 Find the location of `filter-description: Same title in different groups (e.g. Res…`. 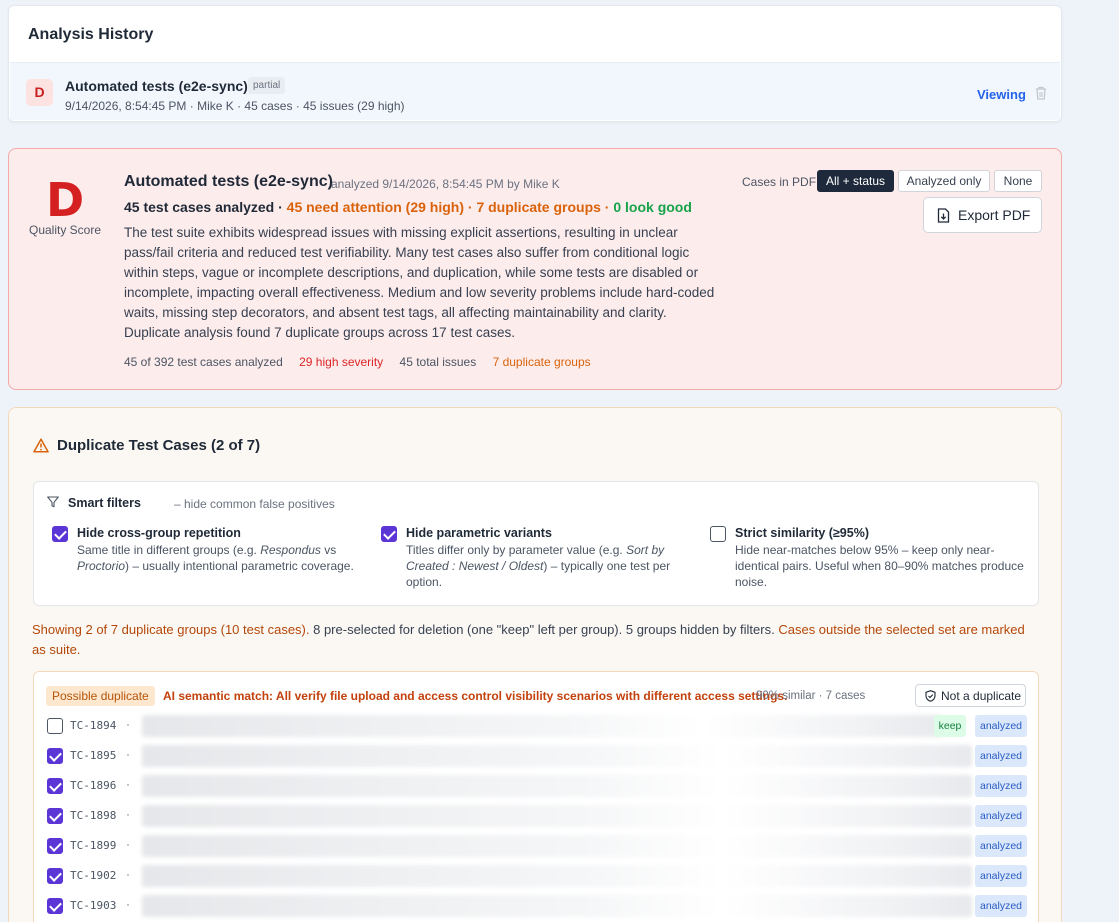

filter-description: Same title in different groups (e.g. Res… is located at coordinates (215, 558).